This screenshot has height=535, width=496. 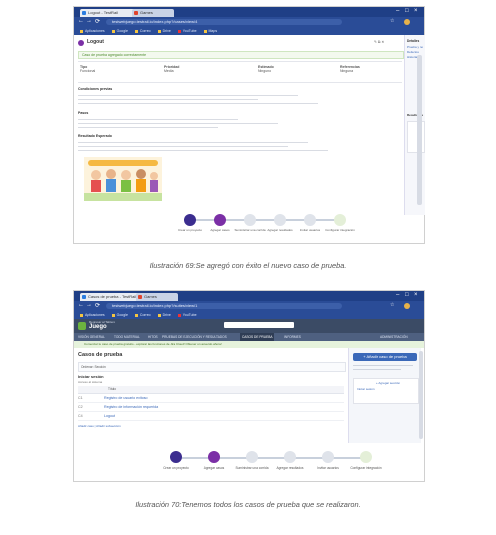 I want to click on testrail-tab-icon, so click(x=84, y=297).